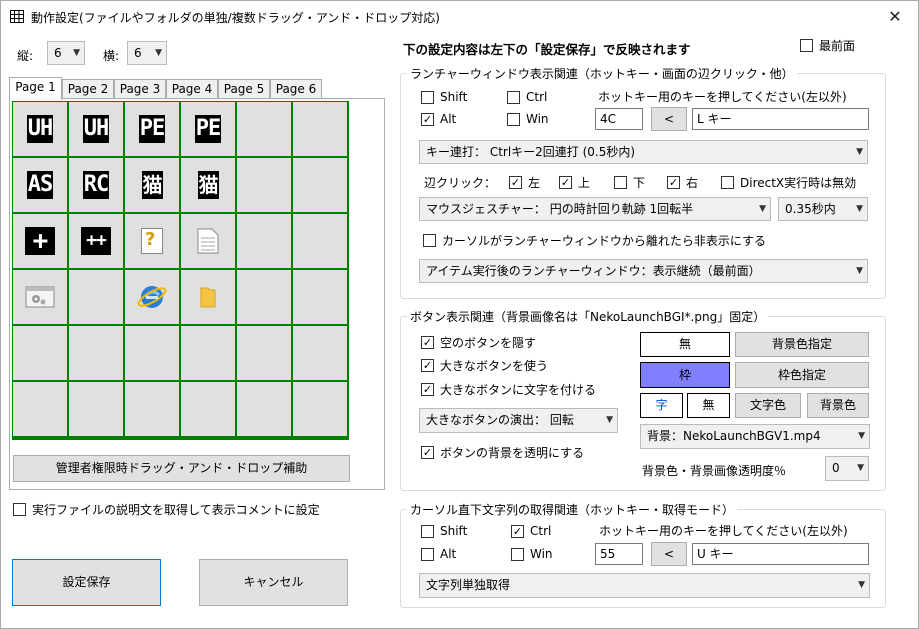 The width and height of the screenshot is (919, 629). Describe the element at coordinates (838, 405) in the screenshot. I see `text-bg-color-button: 背景色` at that location.